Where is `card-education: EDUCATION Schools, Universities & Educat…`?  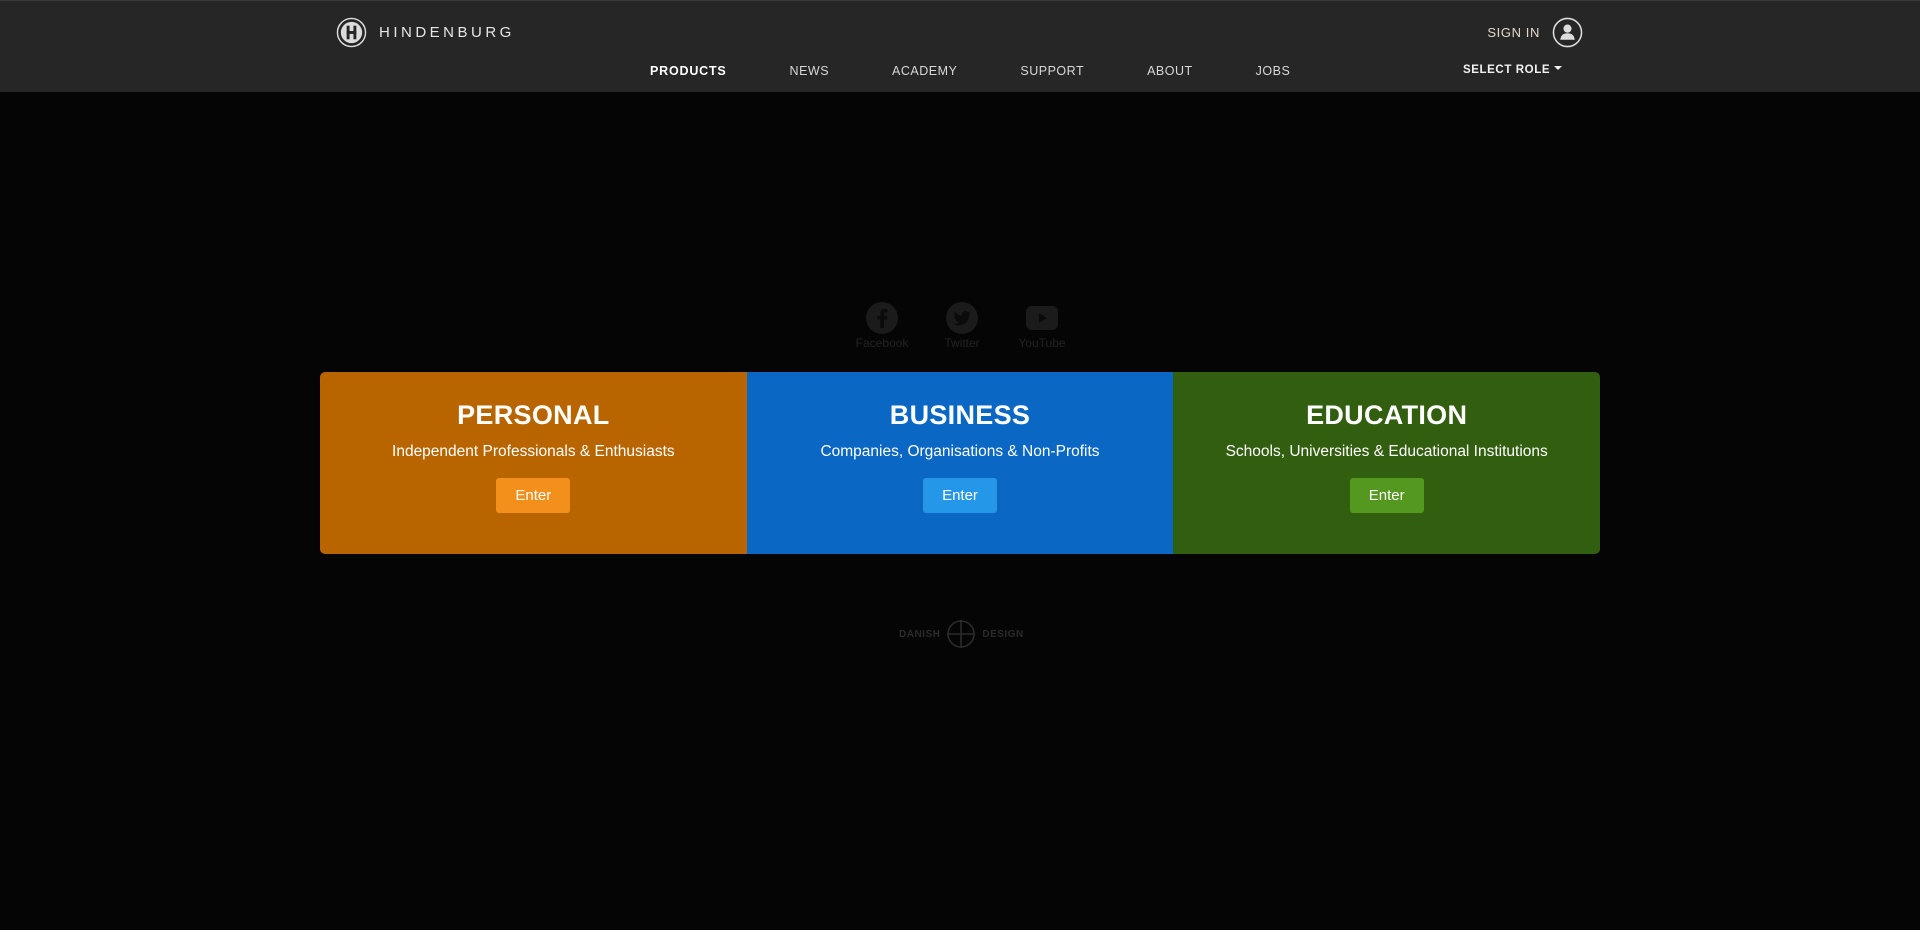 card-education: EDUCATION Schools, Universities & Educat… is located at coordinates (1386, 463).